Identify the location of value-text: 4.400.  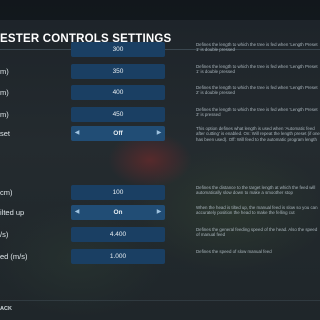
(118, 234).